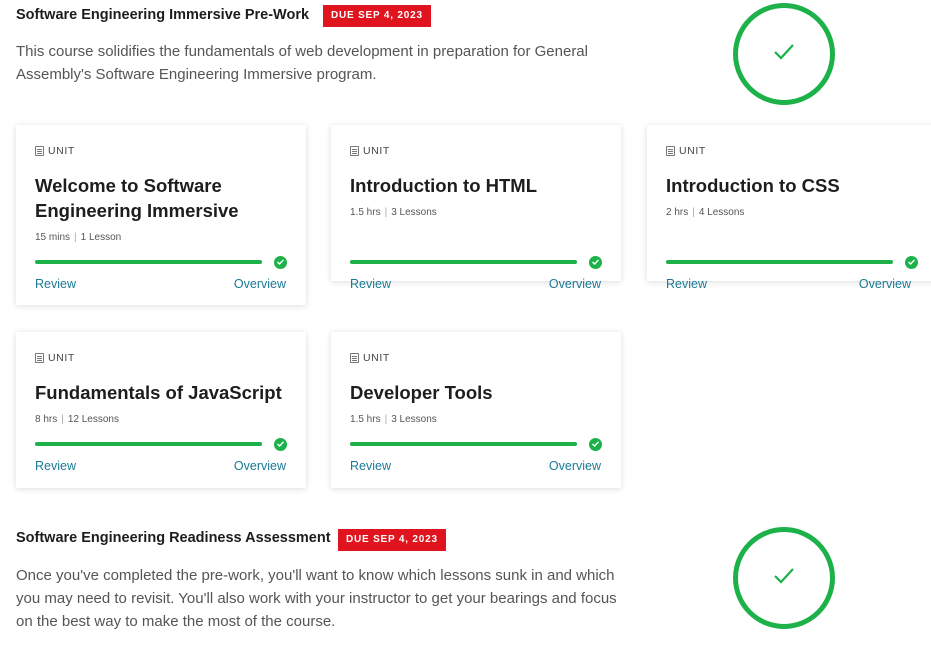 This screenshot has height=655, width=931. Describe the element at coordinates (421, 392) in the screenshot. I see `unit-title: Developer Tools` at that location.